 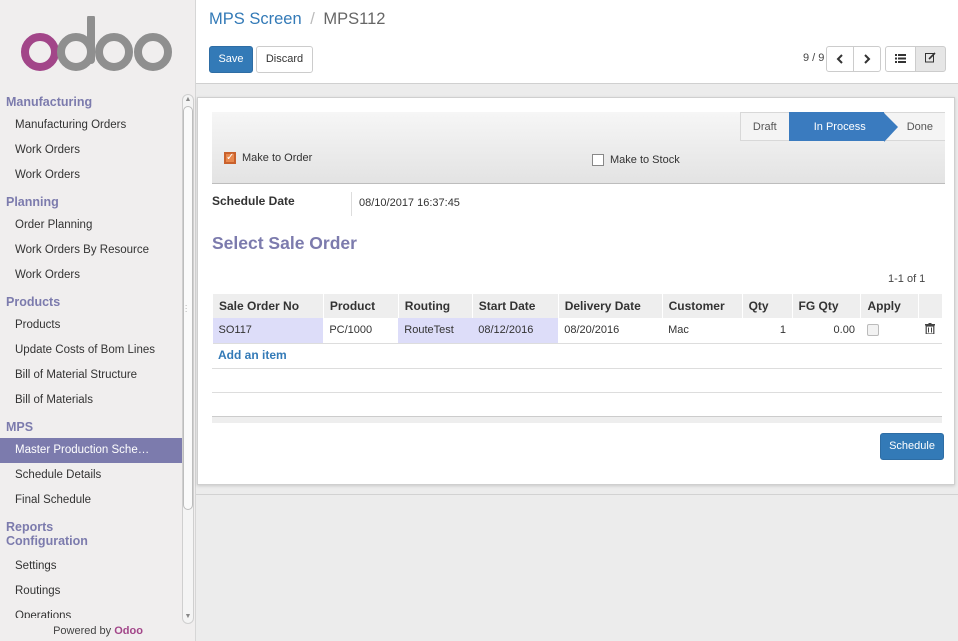 I want to click on apply-checkbox, so click(x=872, y=330).